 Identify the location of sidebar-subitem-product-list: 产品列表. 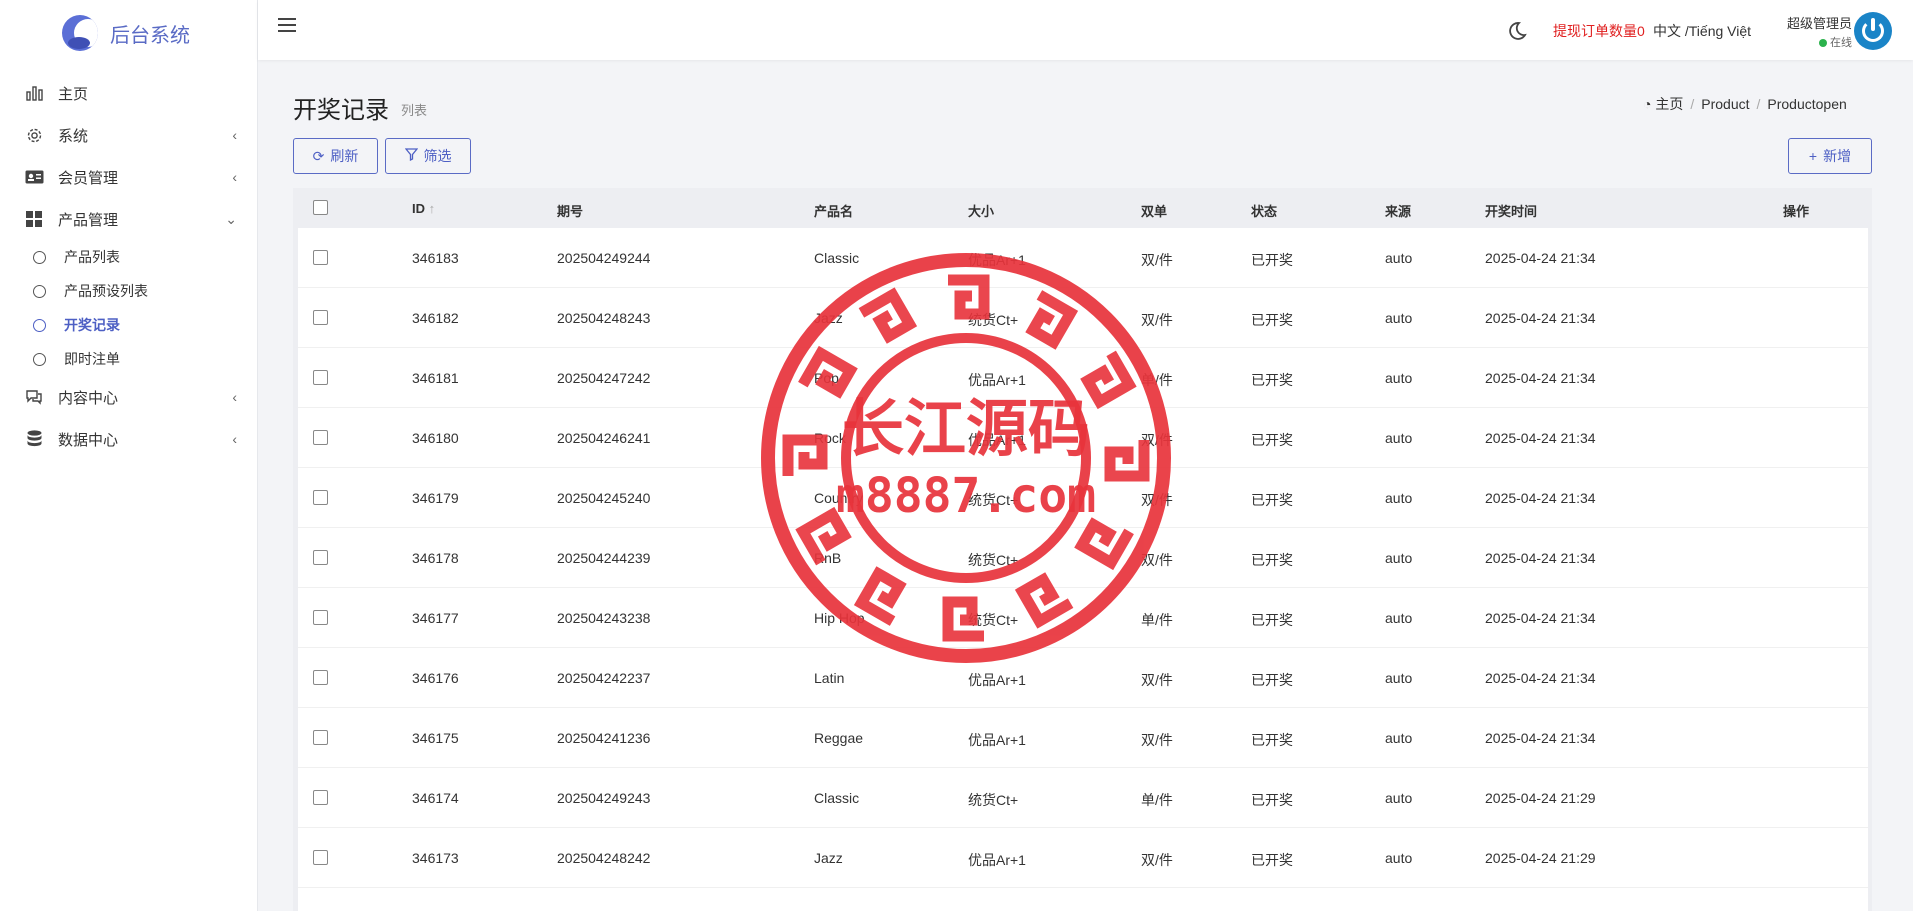
(128, 257).